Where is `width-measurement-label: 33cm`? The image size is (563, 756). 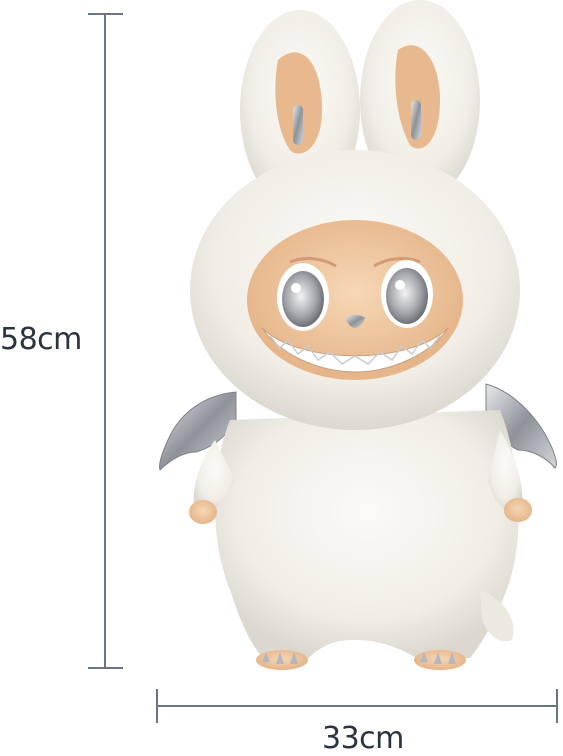
width-measurement-label: 33cm is located at coordinates (363, 738).